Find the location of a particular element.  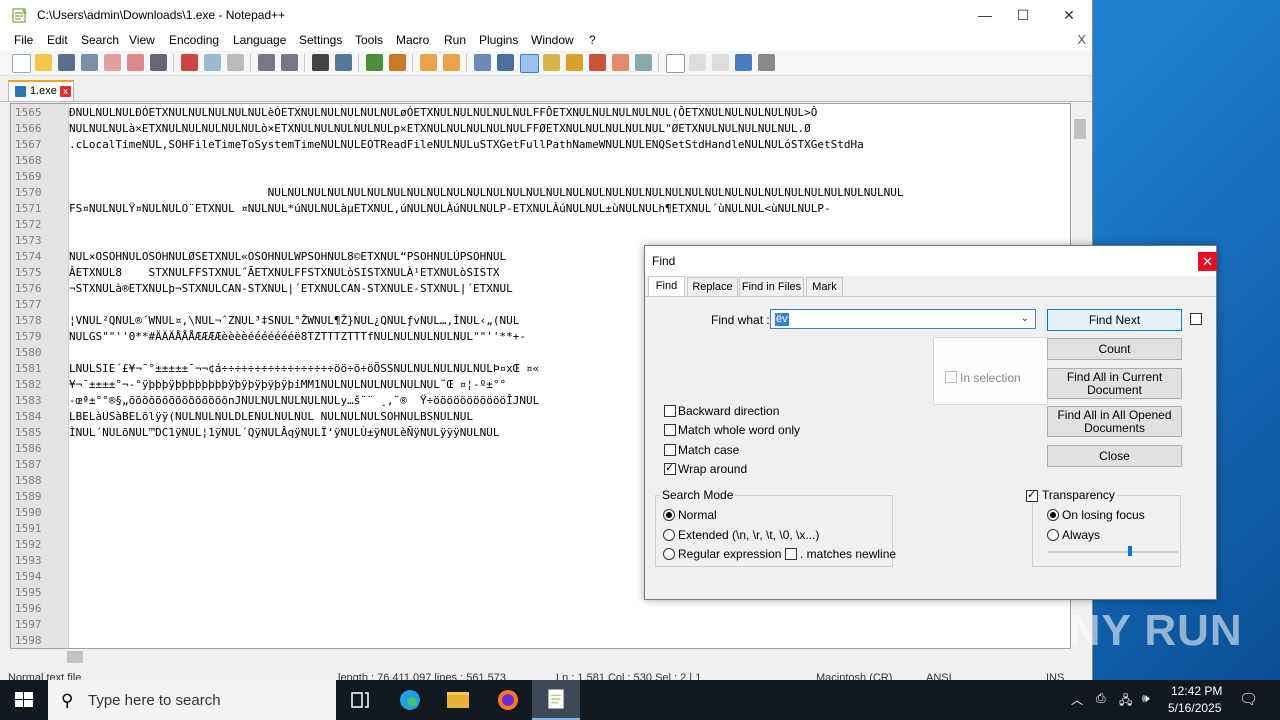

menu-settings: Settings is located at coordinates (320, 40).